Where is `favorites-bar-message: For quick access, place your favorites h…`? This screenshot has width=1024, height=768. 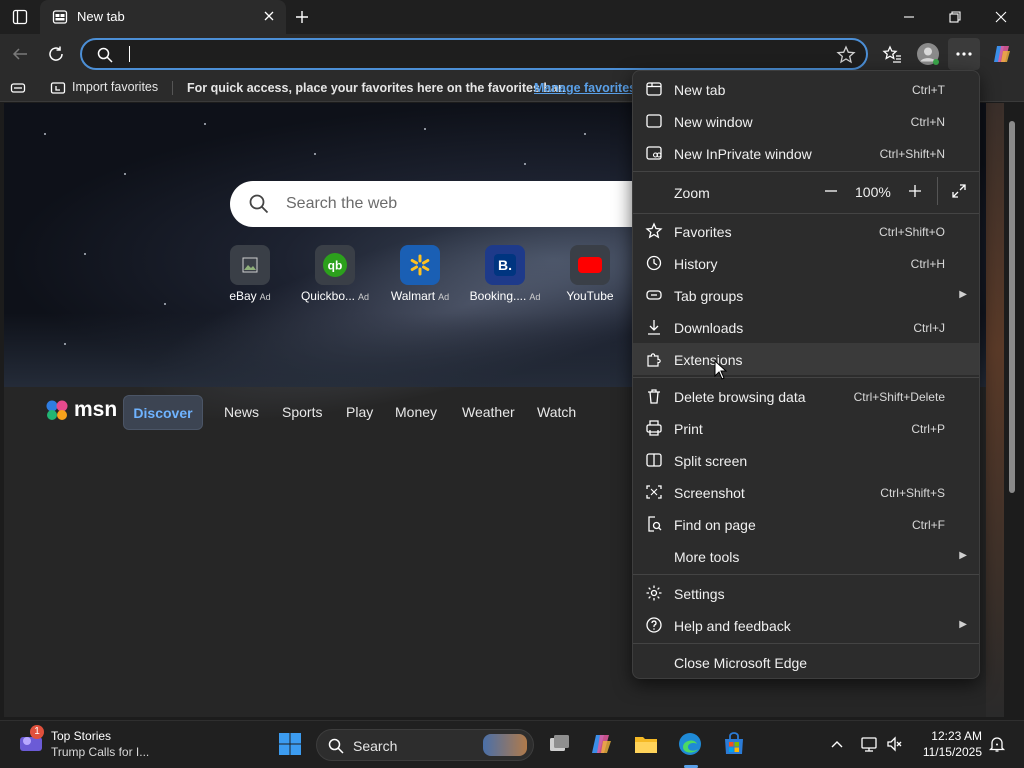
favorites-bar-message: For quick access, place your favorites h… is located at coordinates (376, 88).